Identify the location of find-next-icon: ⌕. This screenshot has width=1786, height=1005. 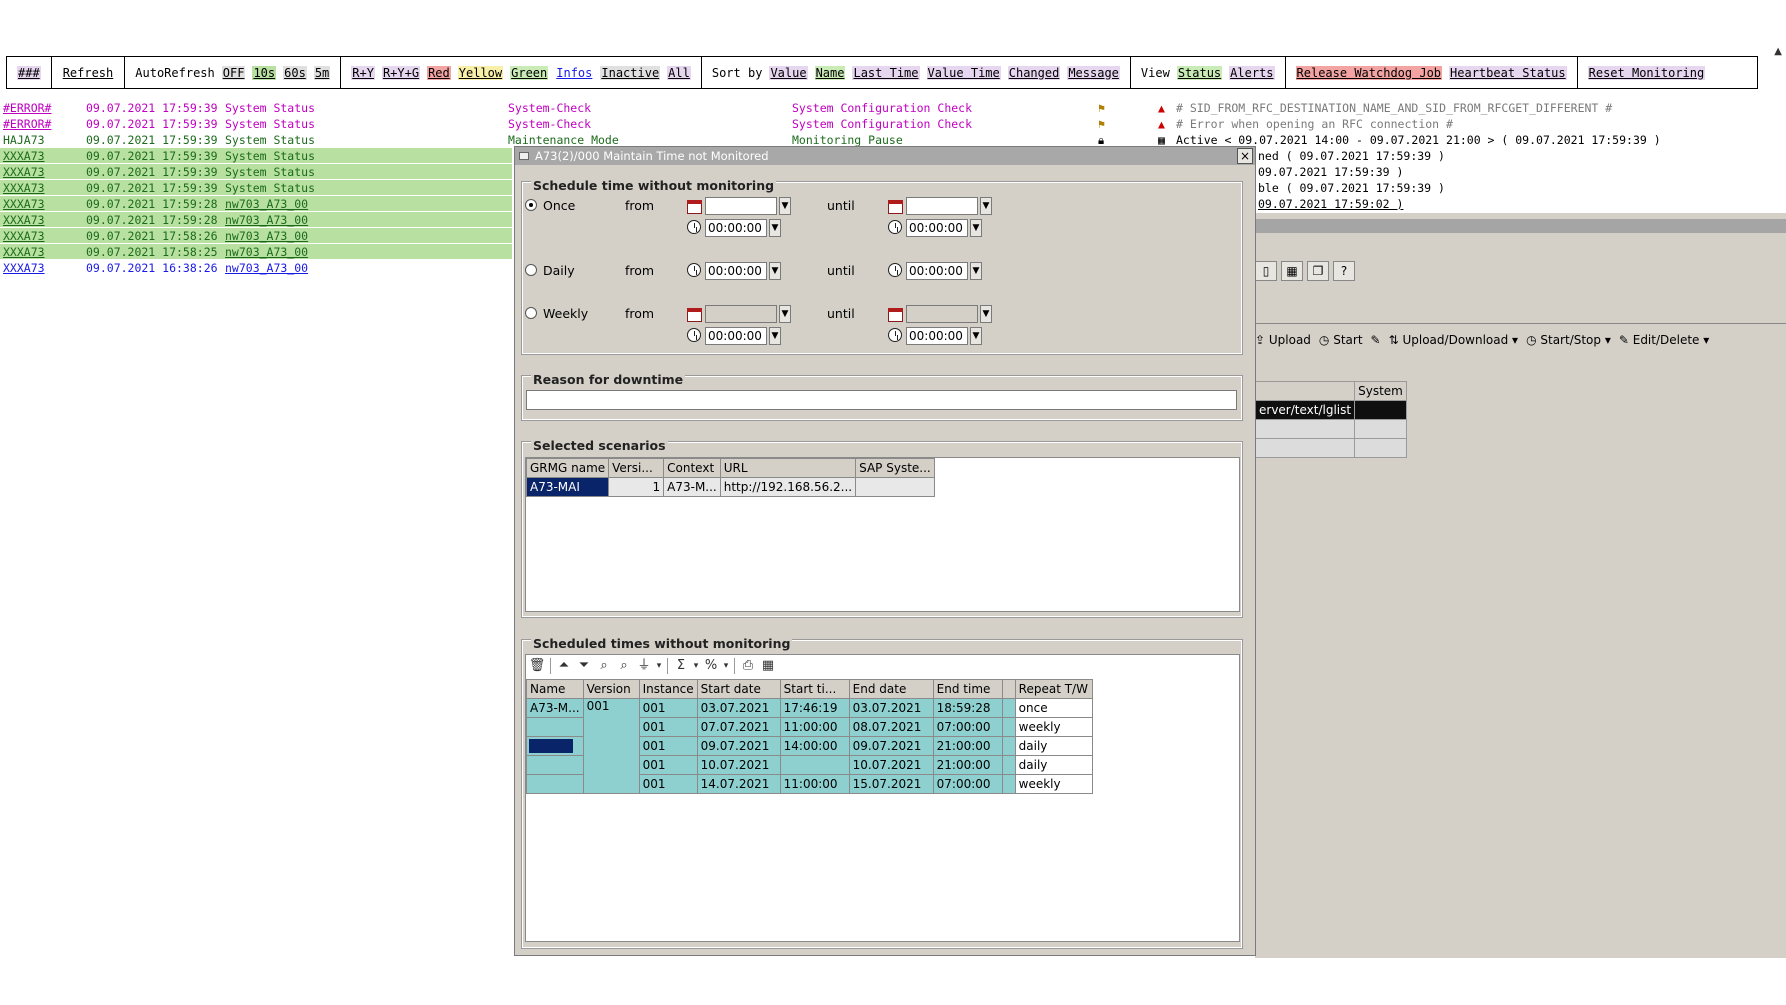
(624, 666).